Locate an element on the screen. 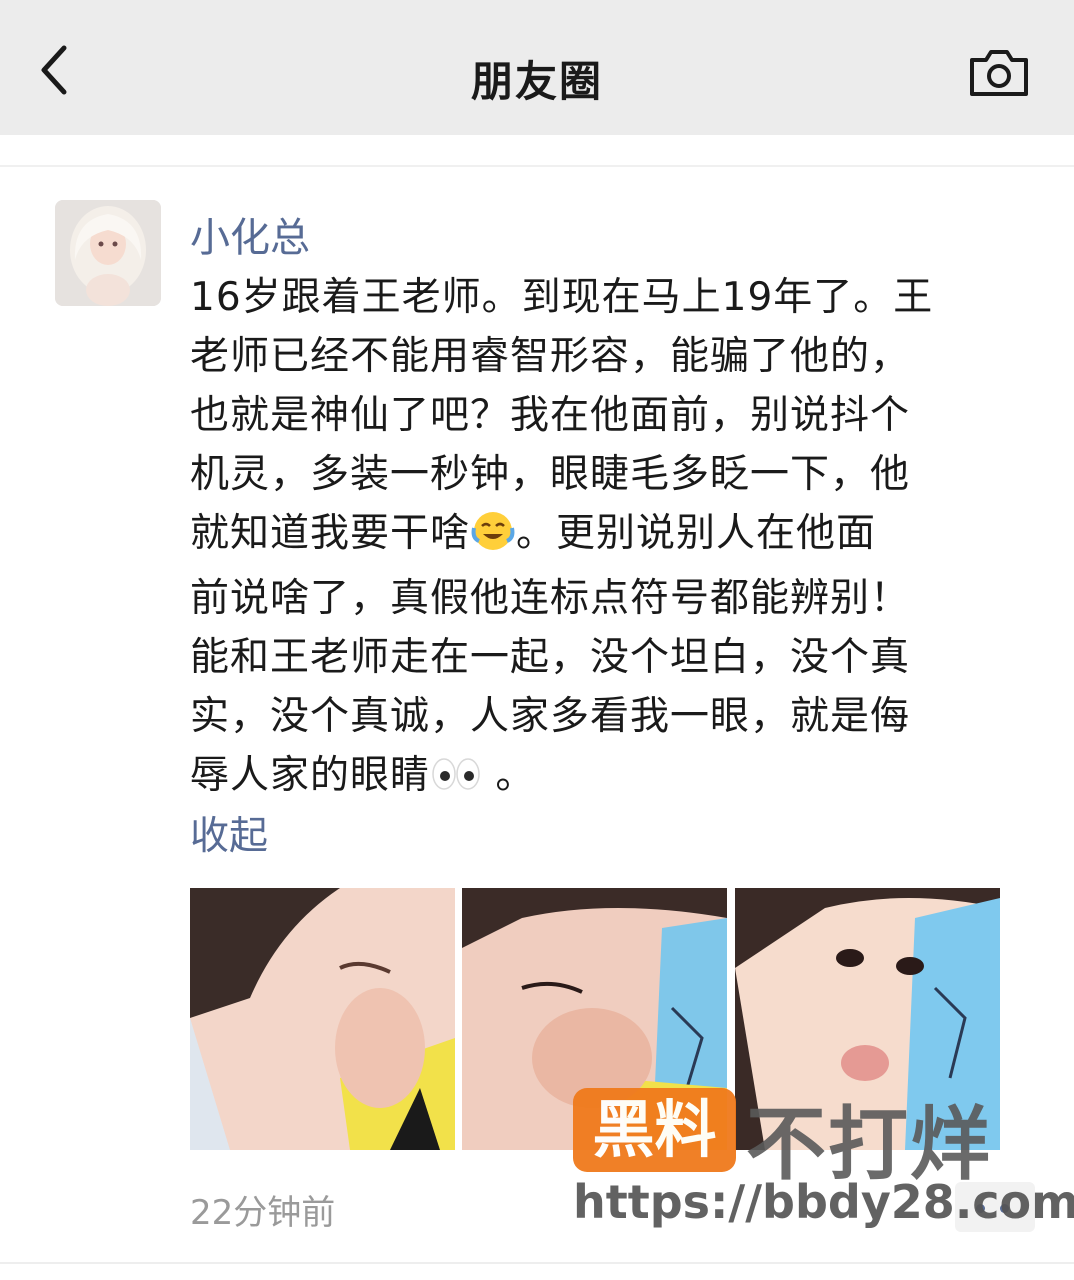 The image size is (1074, 1280). post-line: 能和王老师走在一起，没个坦白，没个真 is located at coordinates (550, 657).